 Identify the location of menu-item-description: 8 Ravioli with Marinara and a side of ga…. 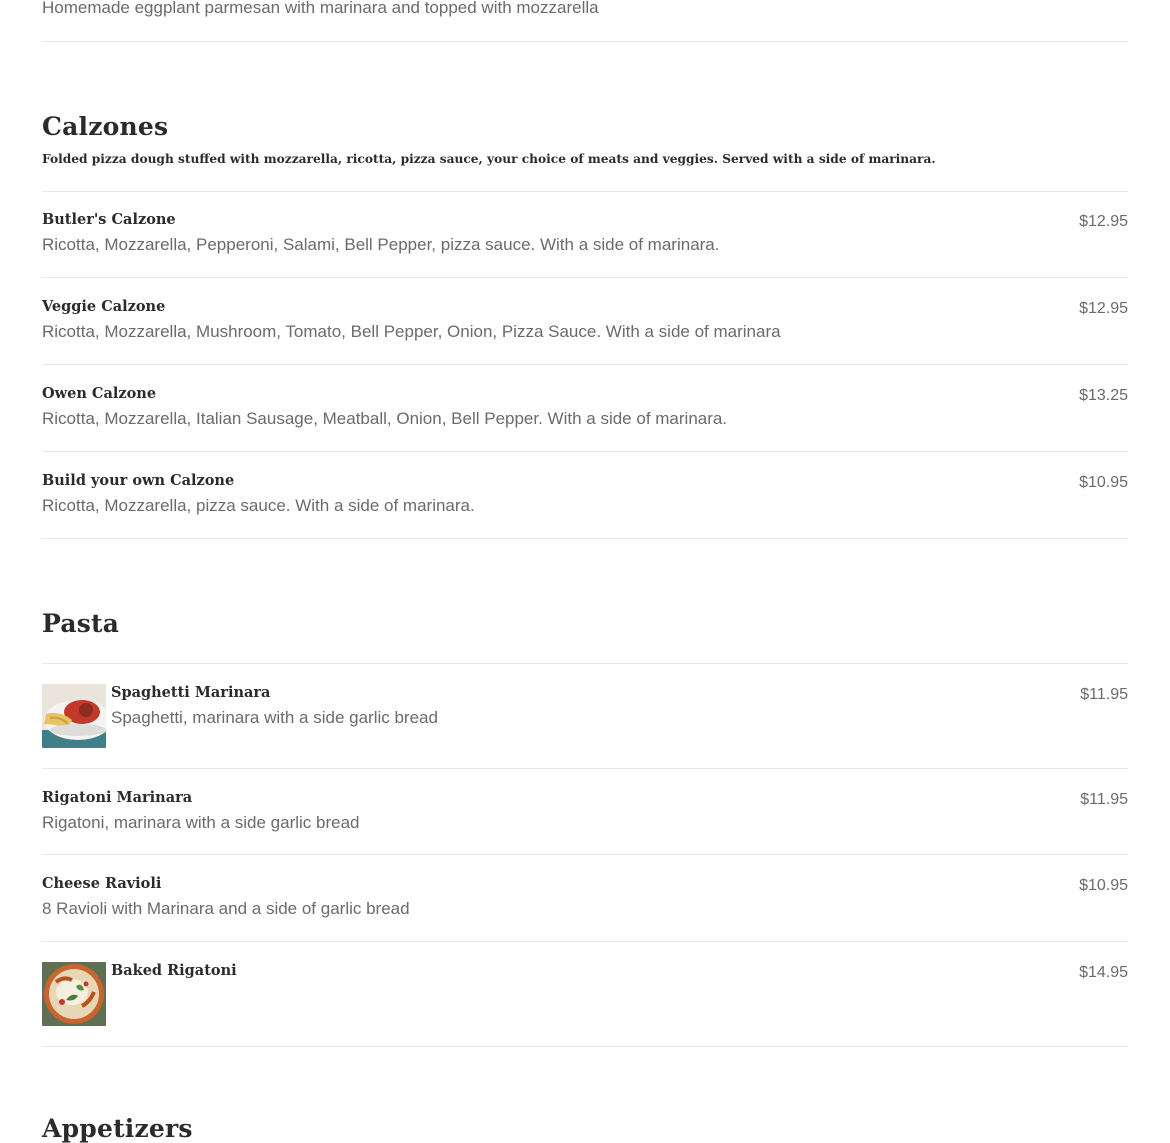
(226, 908).